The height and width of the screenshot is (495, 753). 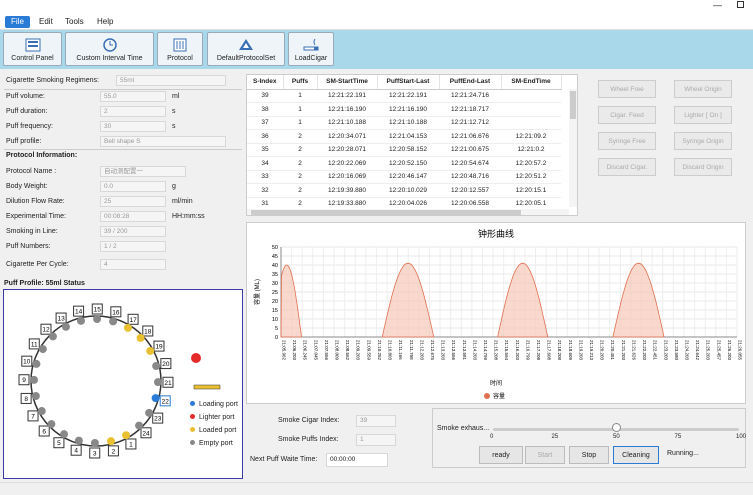 What do you see at coordinates (676, 350) in the screenshot?
I see `x-tick-label: 21:23.580` at bounding box center [676, 350].